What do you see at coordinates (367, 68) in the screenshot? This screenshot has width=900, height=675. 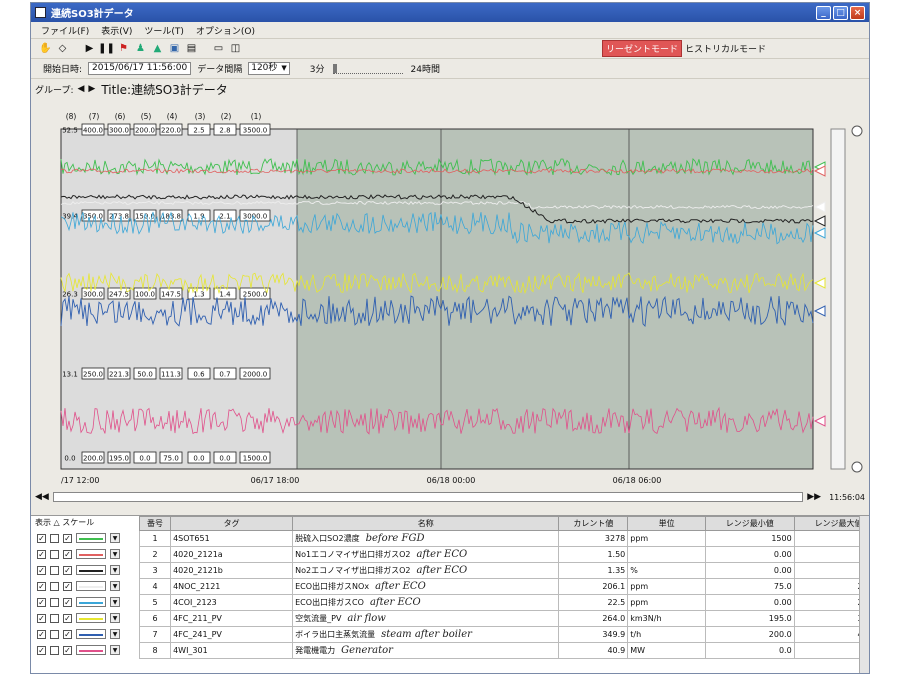 I see `span-slider` at bounding box center [367, 68].